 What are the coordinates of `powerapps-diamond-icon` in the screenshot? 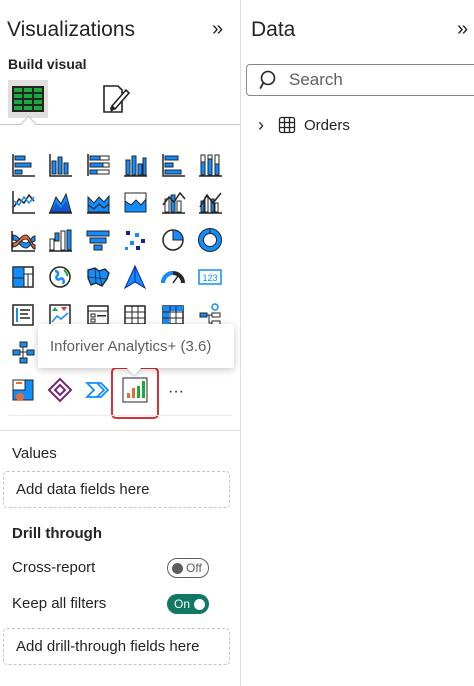 It's located at (61, 390).